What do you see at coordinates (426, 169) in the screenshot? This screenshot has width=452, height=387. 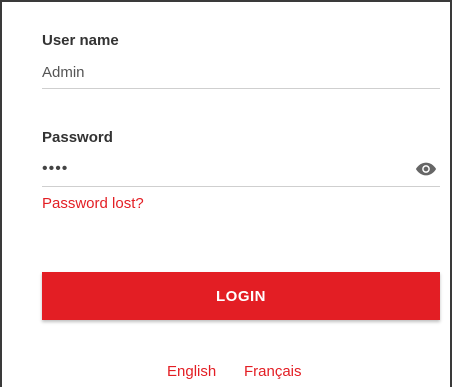 I see `eye-icon` at bounding box center [426, 169].